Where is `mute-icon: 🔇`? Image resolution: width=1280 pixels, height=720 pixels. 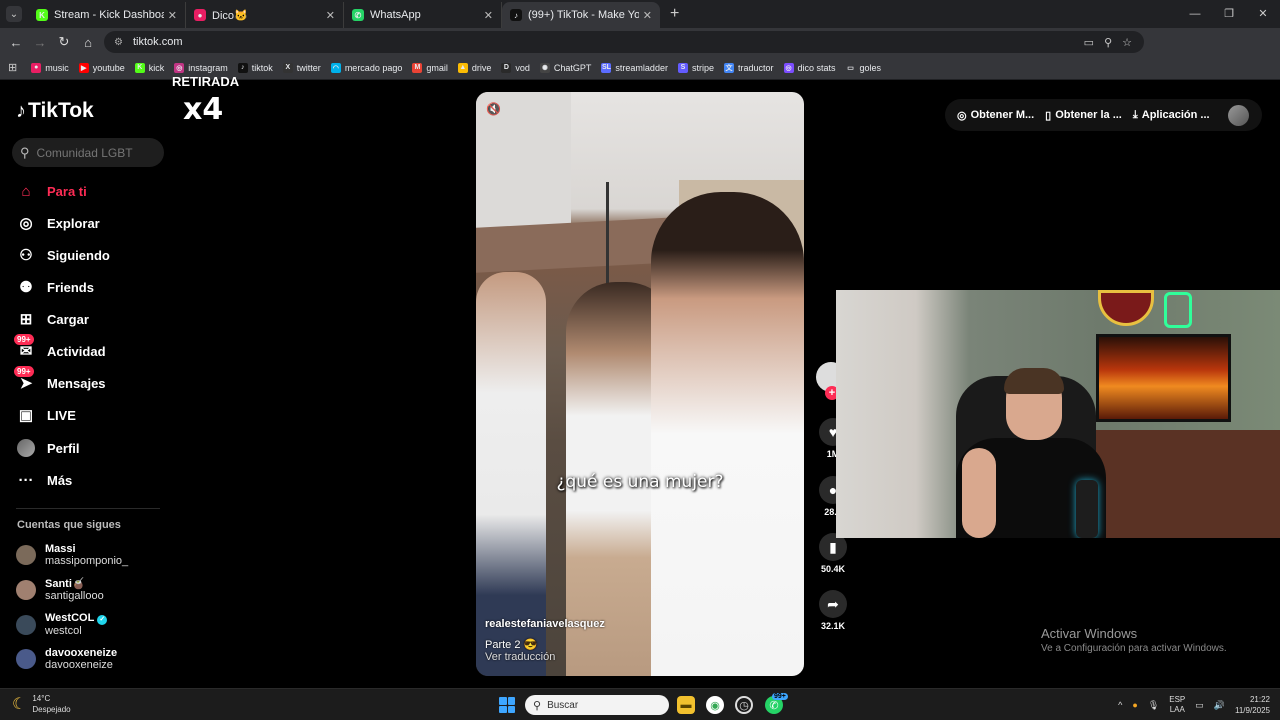 mute-icon: 🔇 is located at coordinates (493, 109).